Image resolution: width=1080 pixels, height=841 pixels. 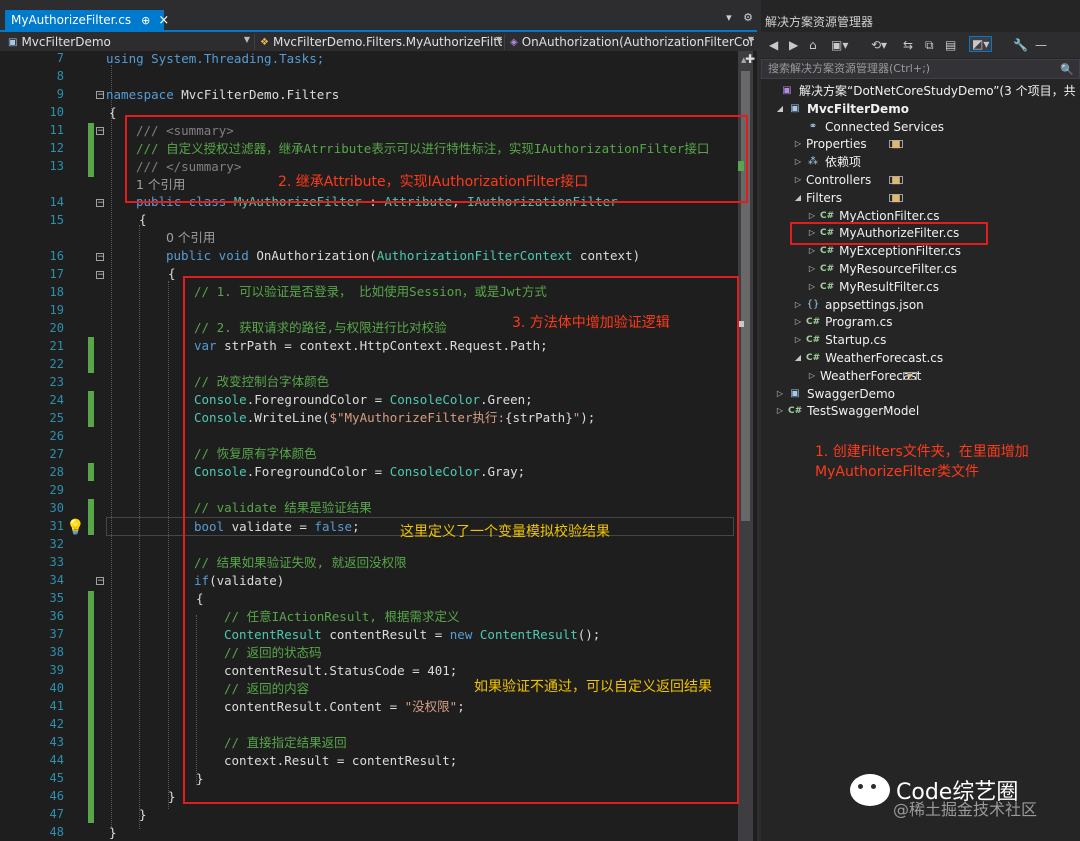 What do you see at coordinates (858, 108) in the screenshot?
I see `tree-item-label: MvcFilterDemo` at bounding box center [858, 108].